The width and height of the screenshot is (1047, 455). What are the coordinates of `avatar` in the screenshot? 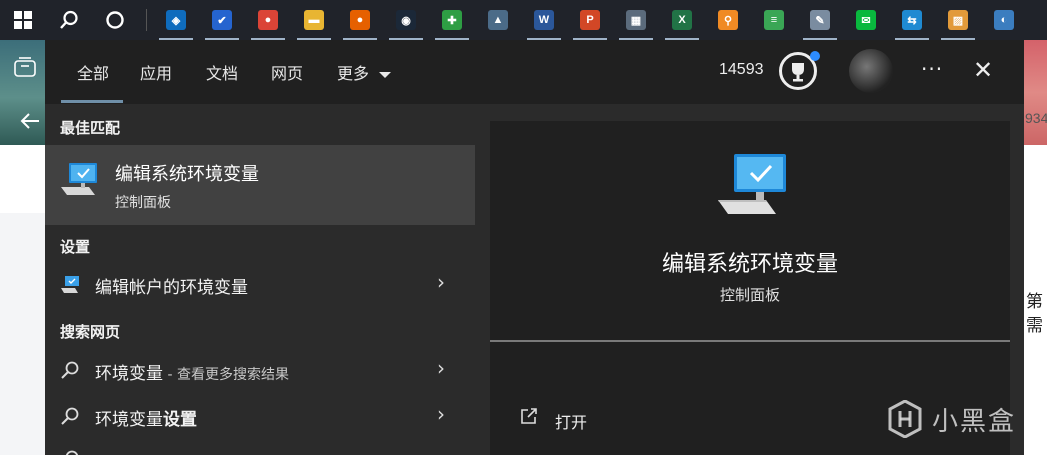 It's located at (871, 71).